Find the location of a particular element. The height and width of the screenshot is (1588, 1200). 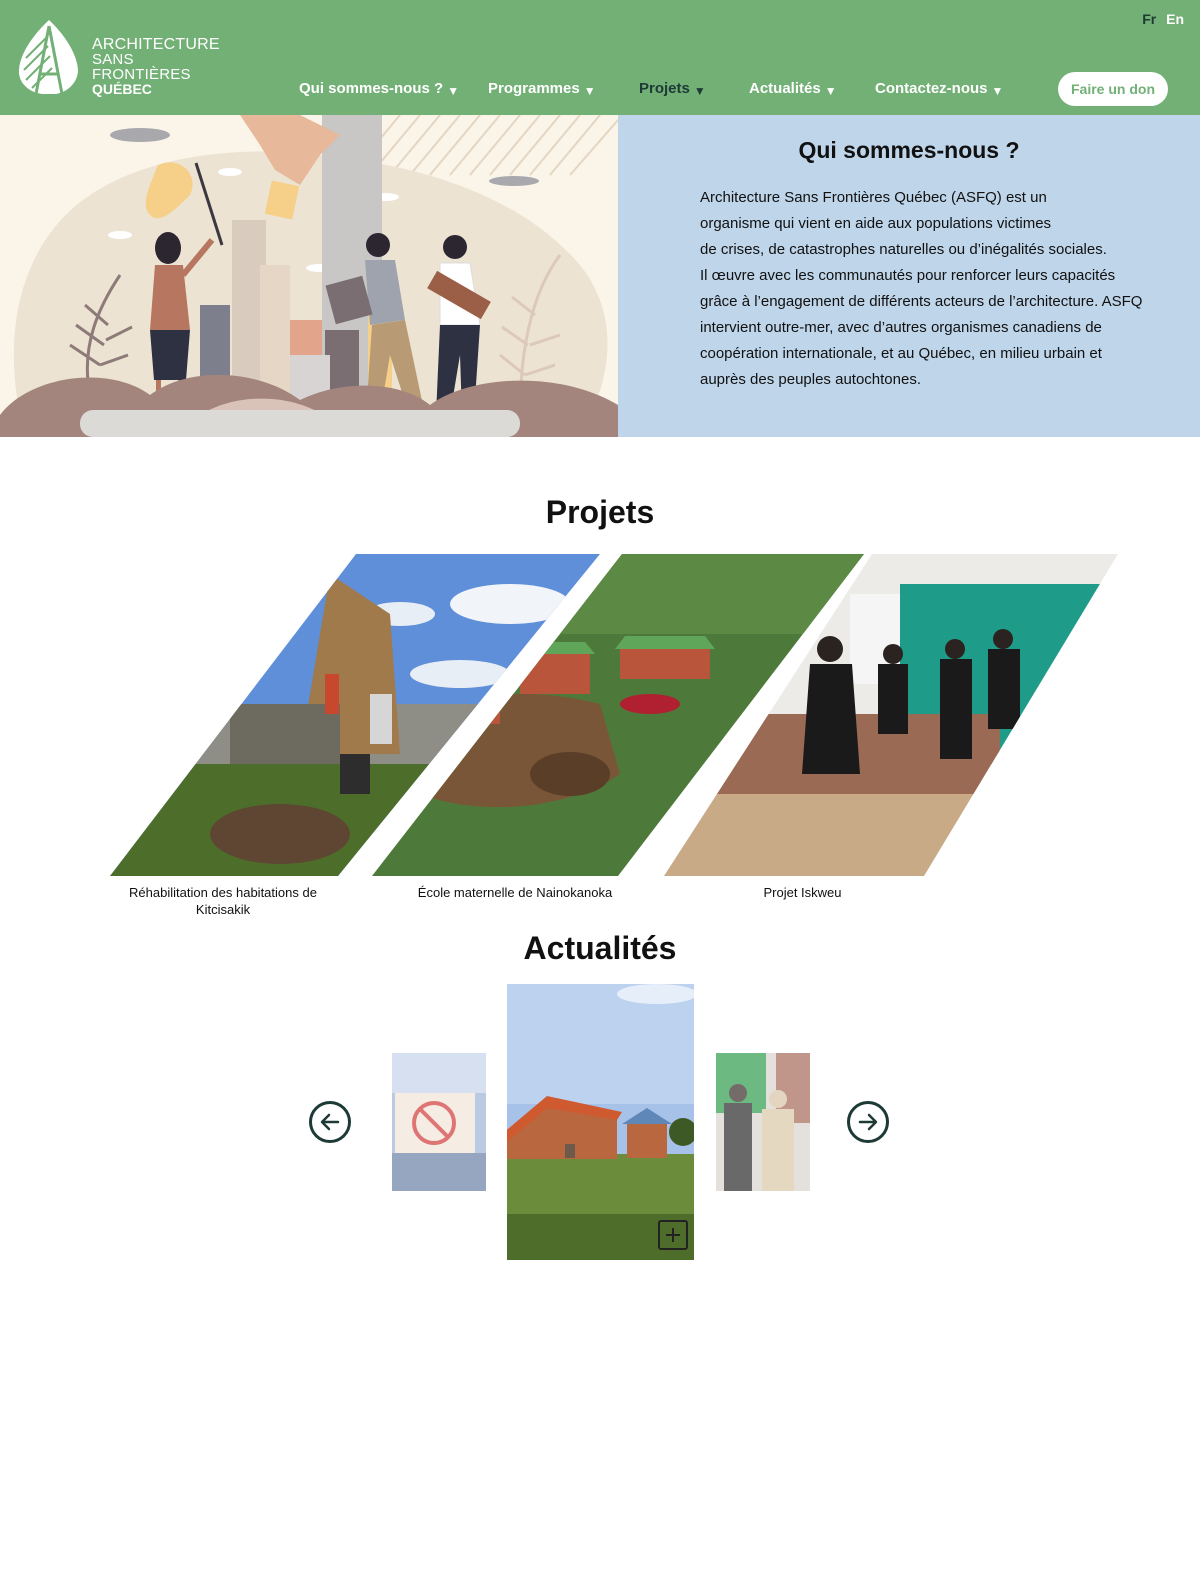

projects-title: Projets is located at coordinates (600, 512).